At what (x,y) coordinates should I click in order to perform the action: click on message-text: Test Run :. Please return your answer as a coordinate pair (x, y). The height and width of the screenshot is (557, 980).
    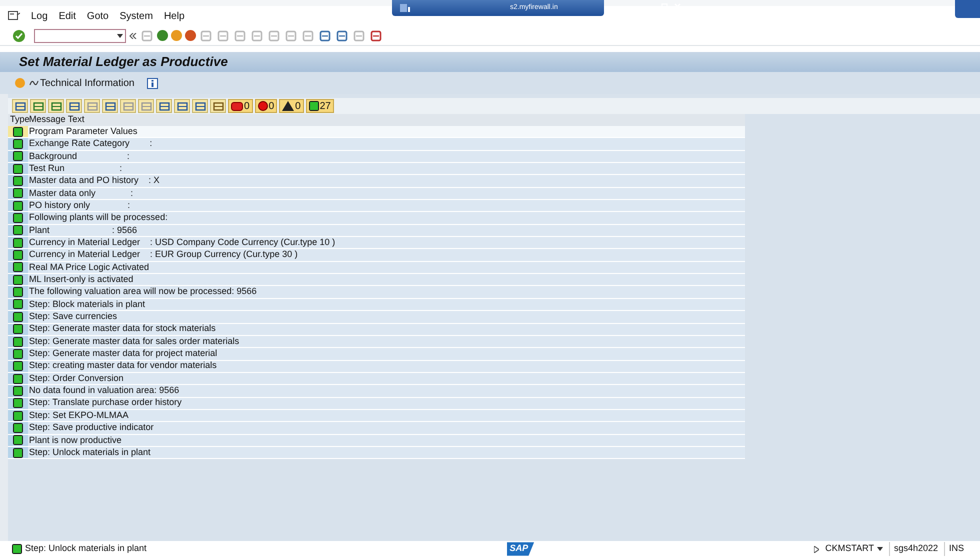
    Looking at the image, I should click on (75, 168).